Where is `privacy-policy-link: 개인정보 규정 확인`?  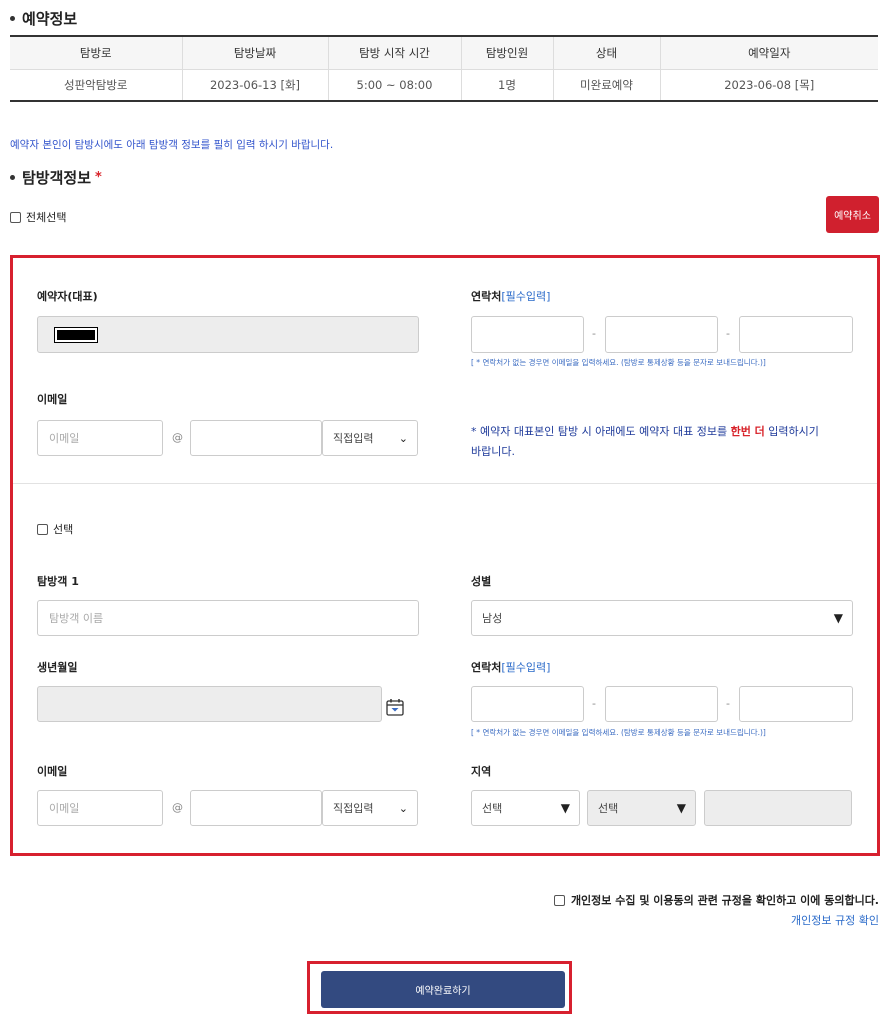
privacy-policy-link: 개인정보 규정 확인 is located at coordinates (835, 920).